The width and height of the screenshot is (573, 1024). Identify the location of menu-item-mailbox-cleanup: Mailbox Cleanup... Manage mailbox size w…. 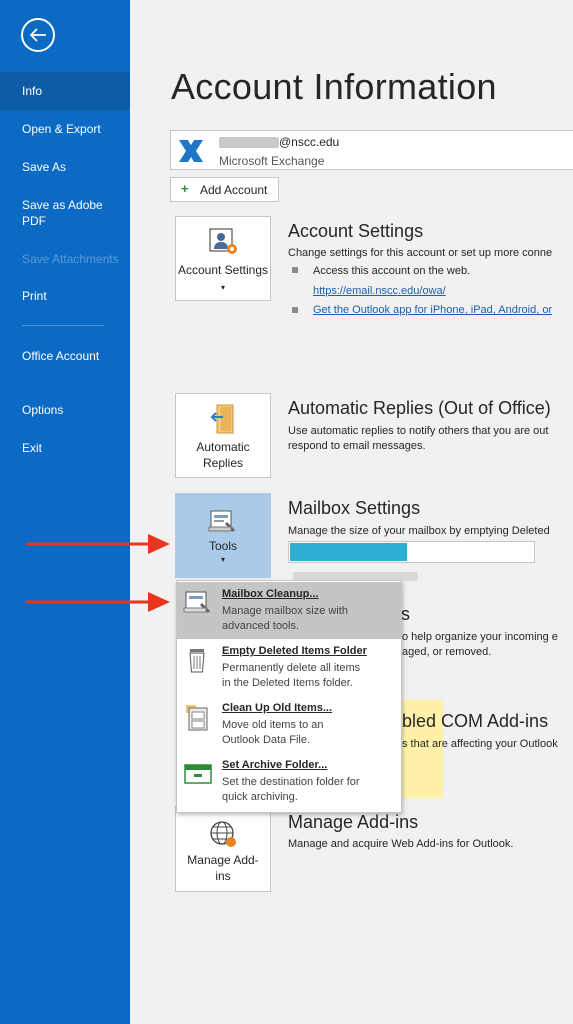
(289, 610).